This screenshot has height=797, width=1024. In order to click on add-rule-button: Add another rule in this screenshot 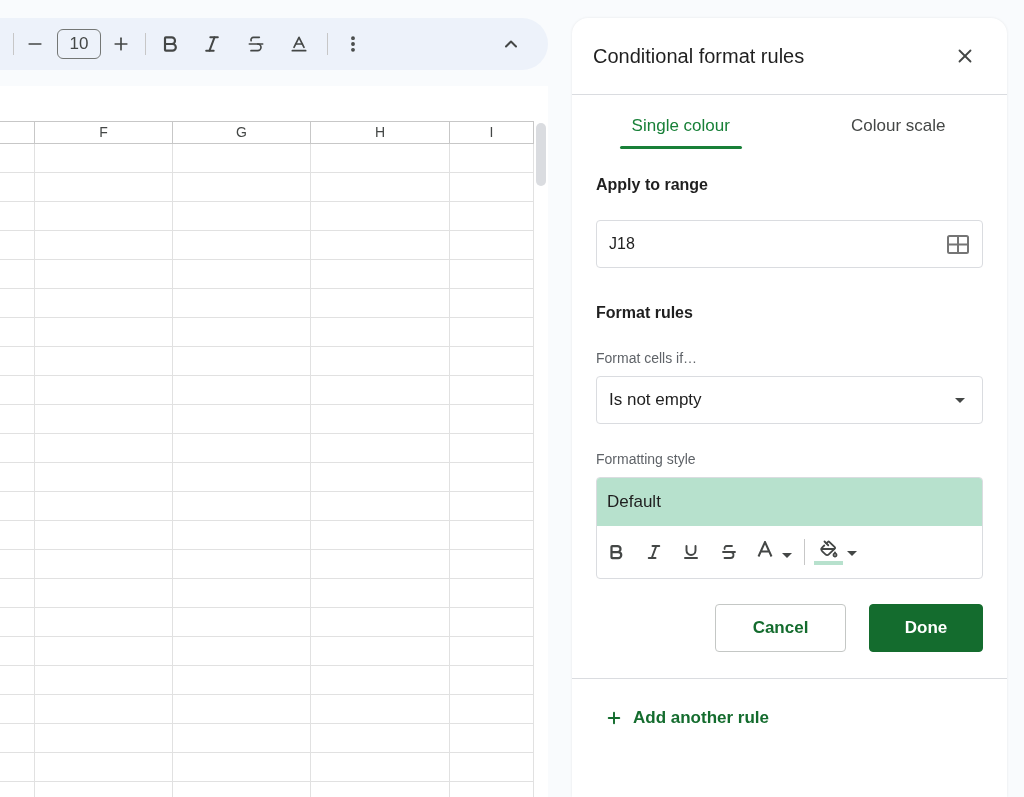, I will do `click(687, 718)`.